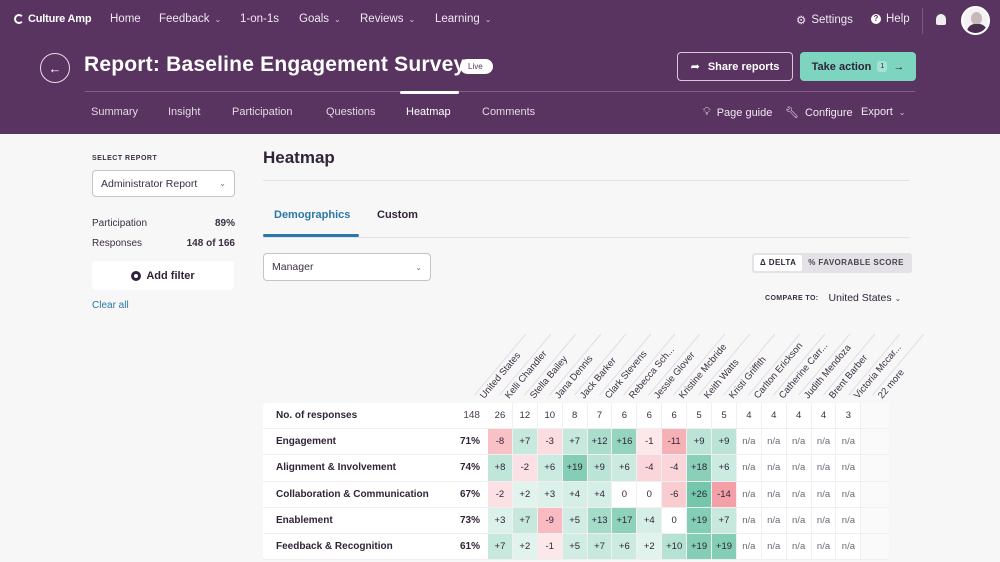 This screenshot has height=562, width=1000. I want to click on heatmap-cell: +17, so click(625, 520).